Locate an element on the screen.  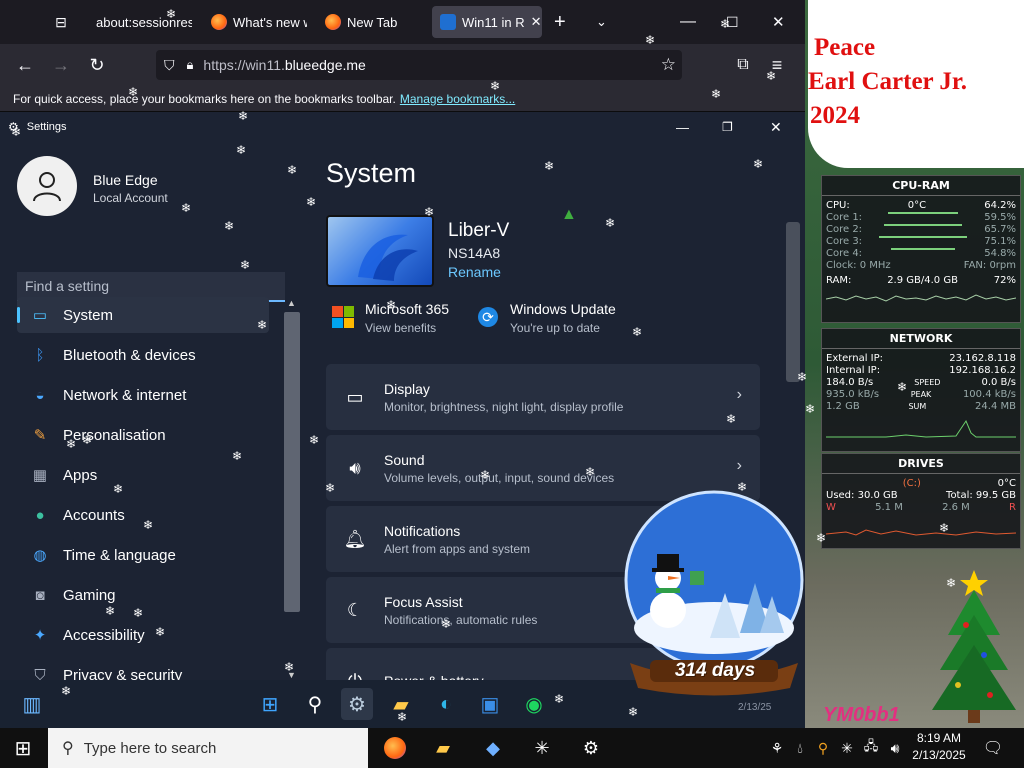
host-start-button: ⊞ is located at coordinates (23, 748).